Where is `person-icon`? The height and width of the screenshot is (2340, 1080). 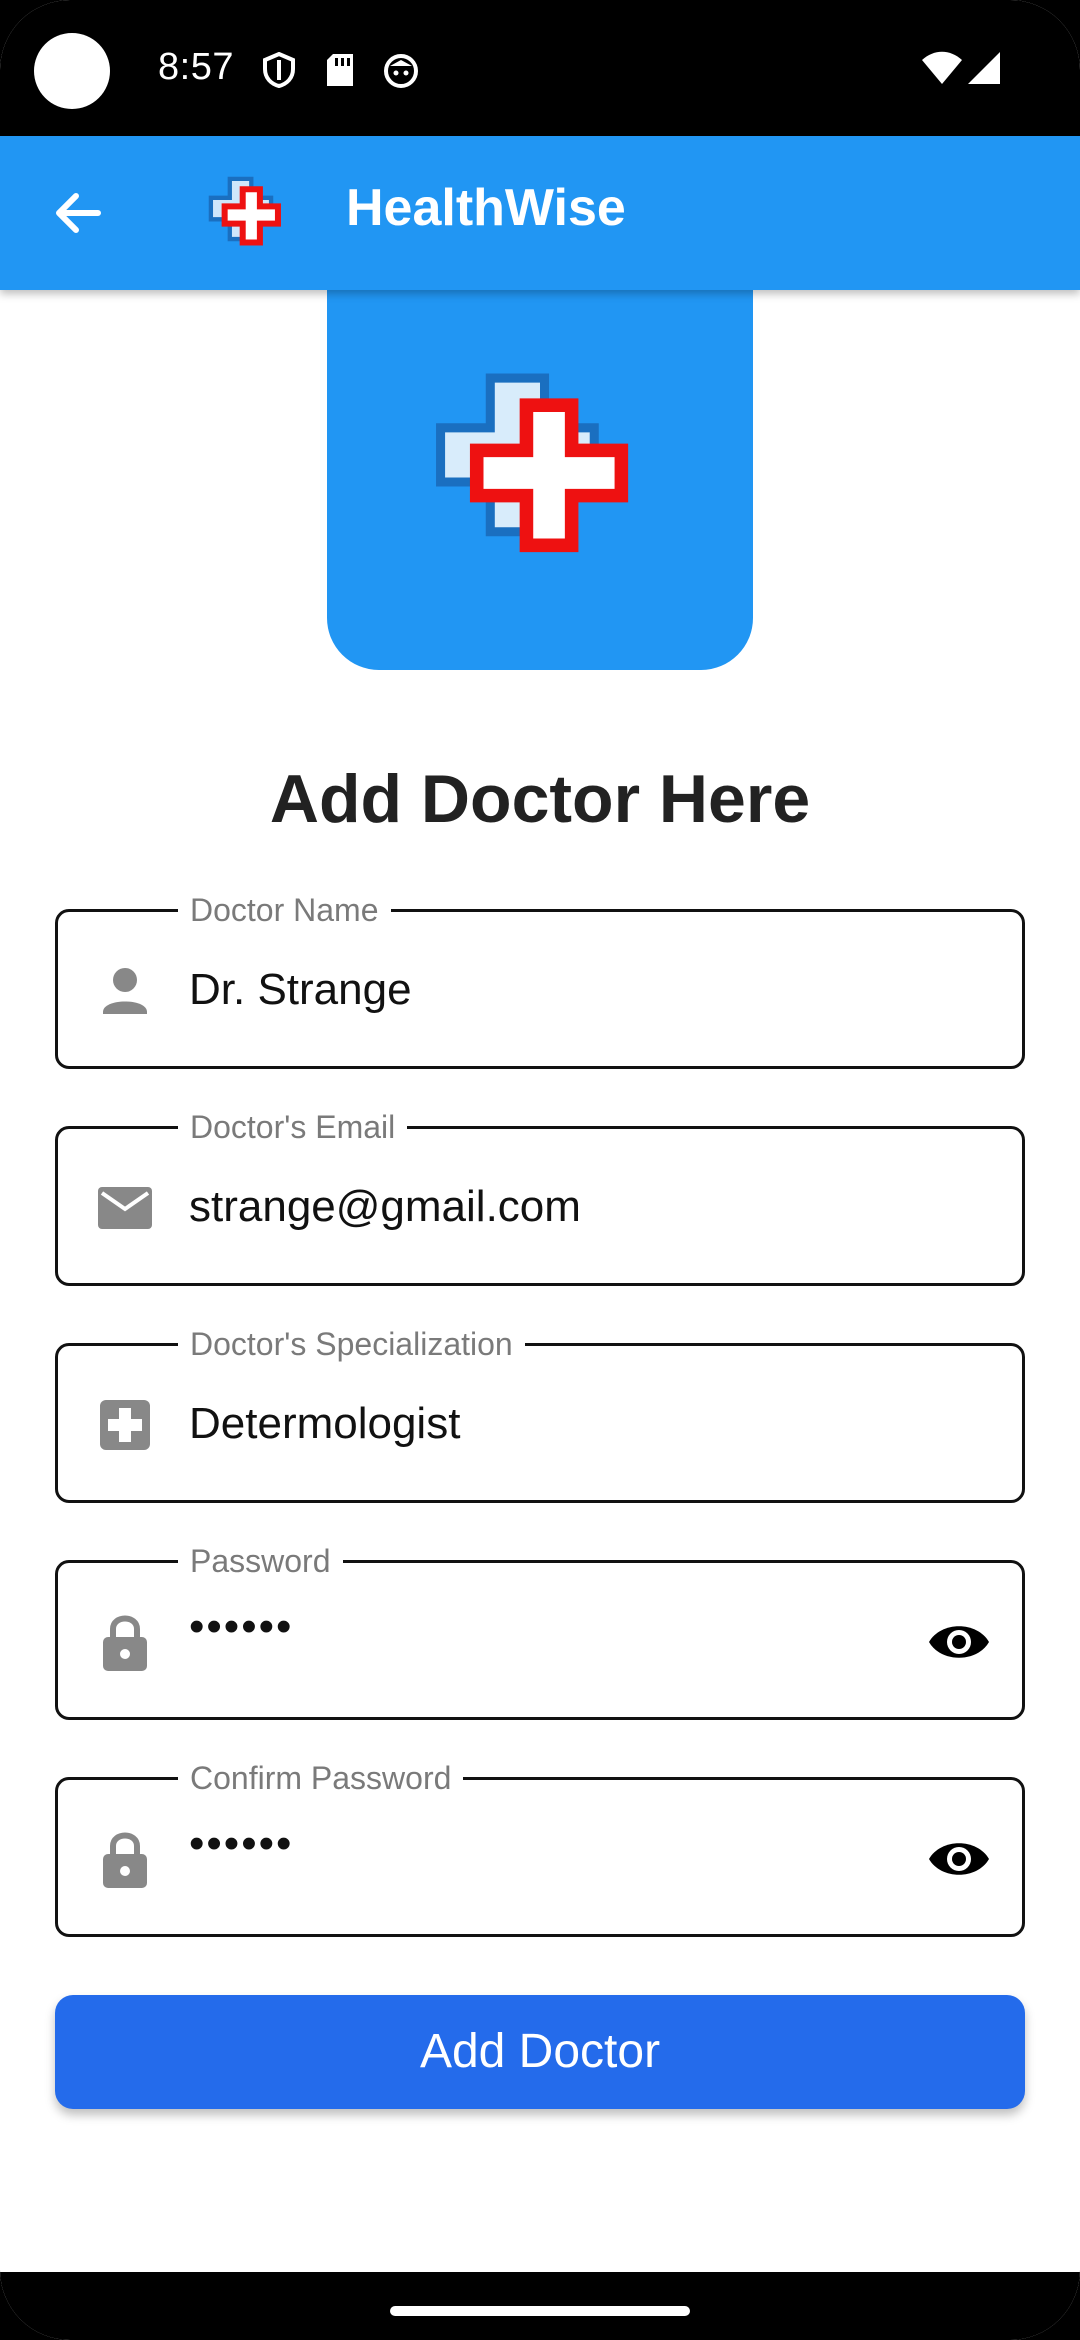
person-icon is located at coordinates (125, 991).